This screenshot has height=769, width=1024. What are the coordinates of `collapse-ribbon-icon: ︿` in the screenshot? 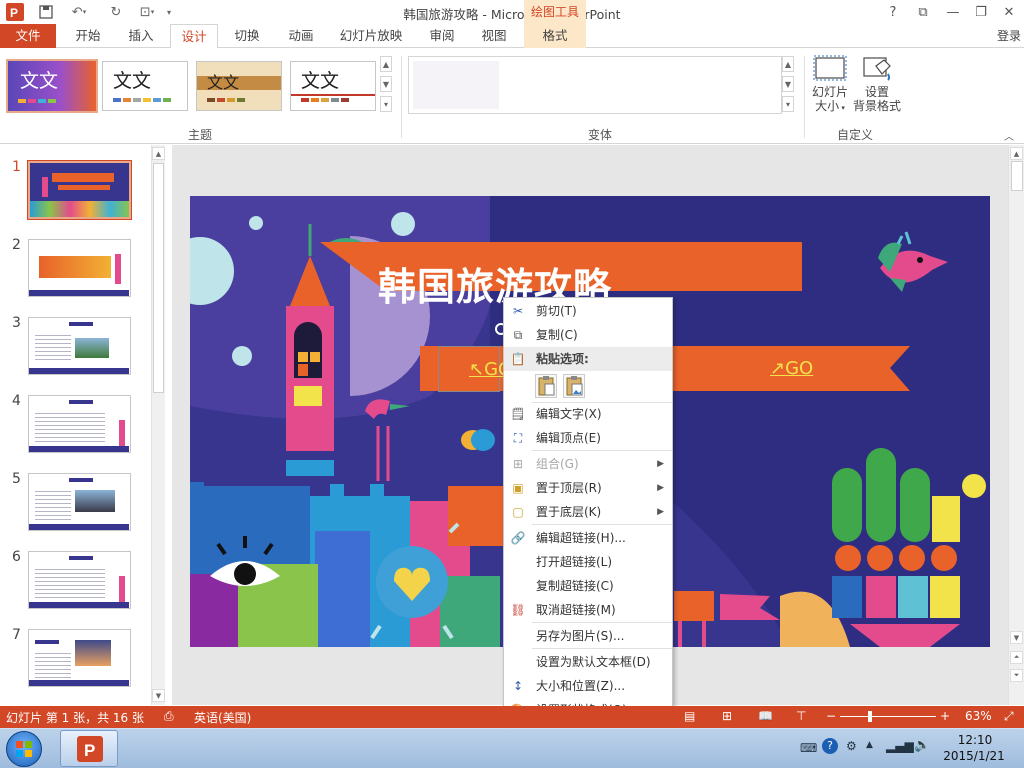 It's located at (1009, 135).